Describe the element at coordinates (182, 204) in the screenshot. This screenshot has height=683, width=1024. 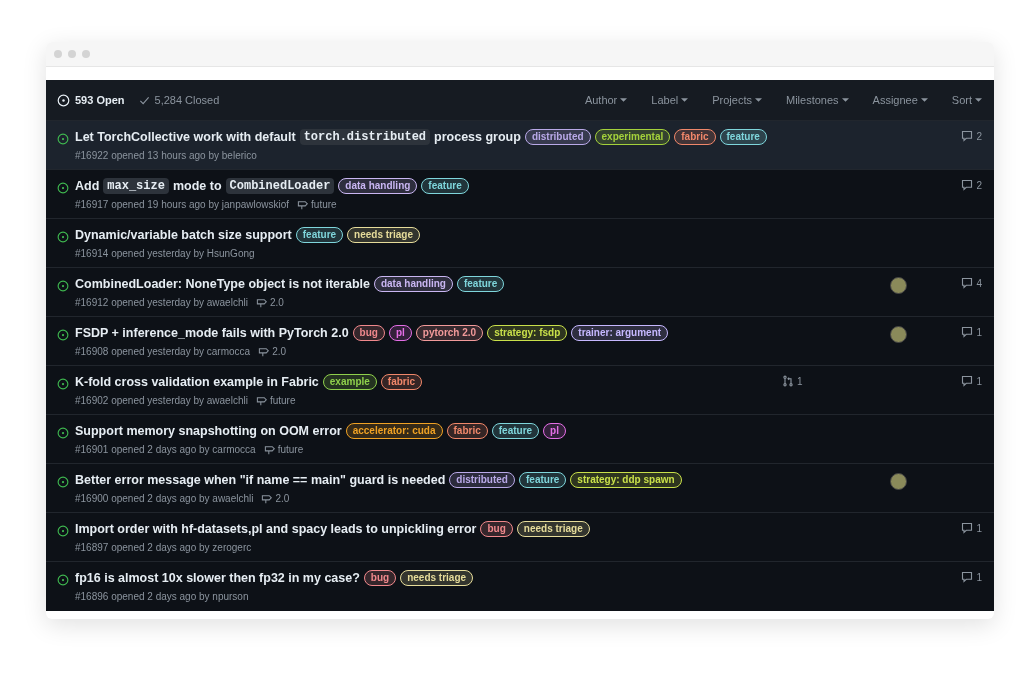
I see `issue-meta-text: #16917 opened 19 hours ago by janpawlowskiof` at that location.